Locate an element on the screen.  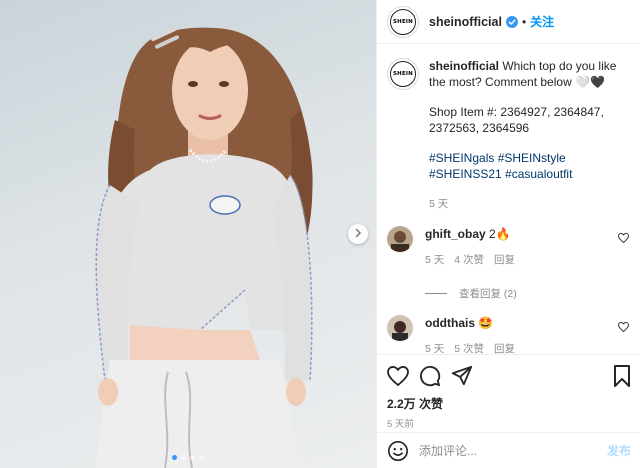
like-count: 2.2万 次赞 is located at coordinates (509, 403).